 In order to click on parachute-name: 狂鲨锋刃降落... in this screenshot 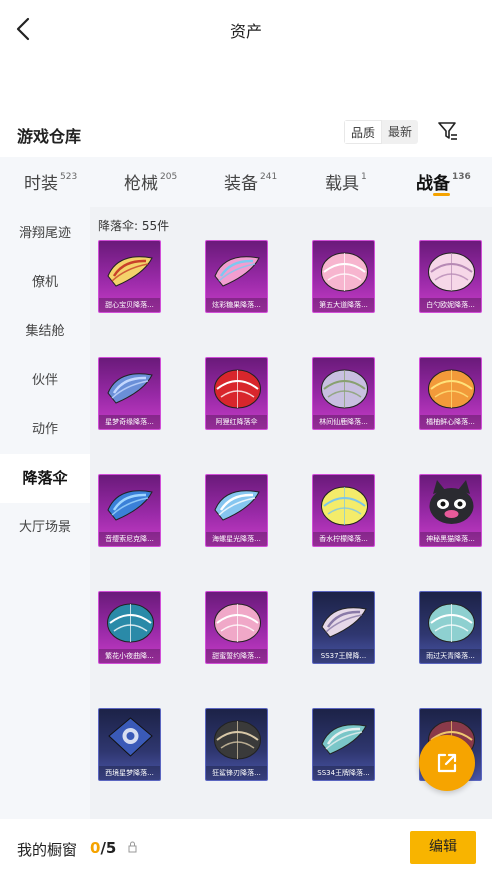, I will do `click(236, 773)`.